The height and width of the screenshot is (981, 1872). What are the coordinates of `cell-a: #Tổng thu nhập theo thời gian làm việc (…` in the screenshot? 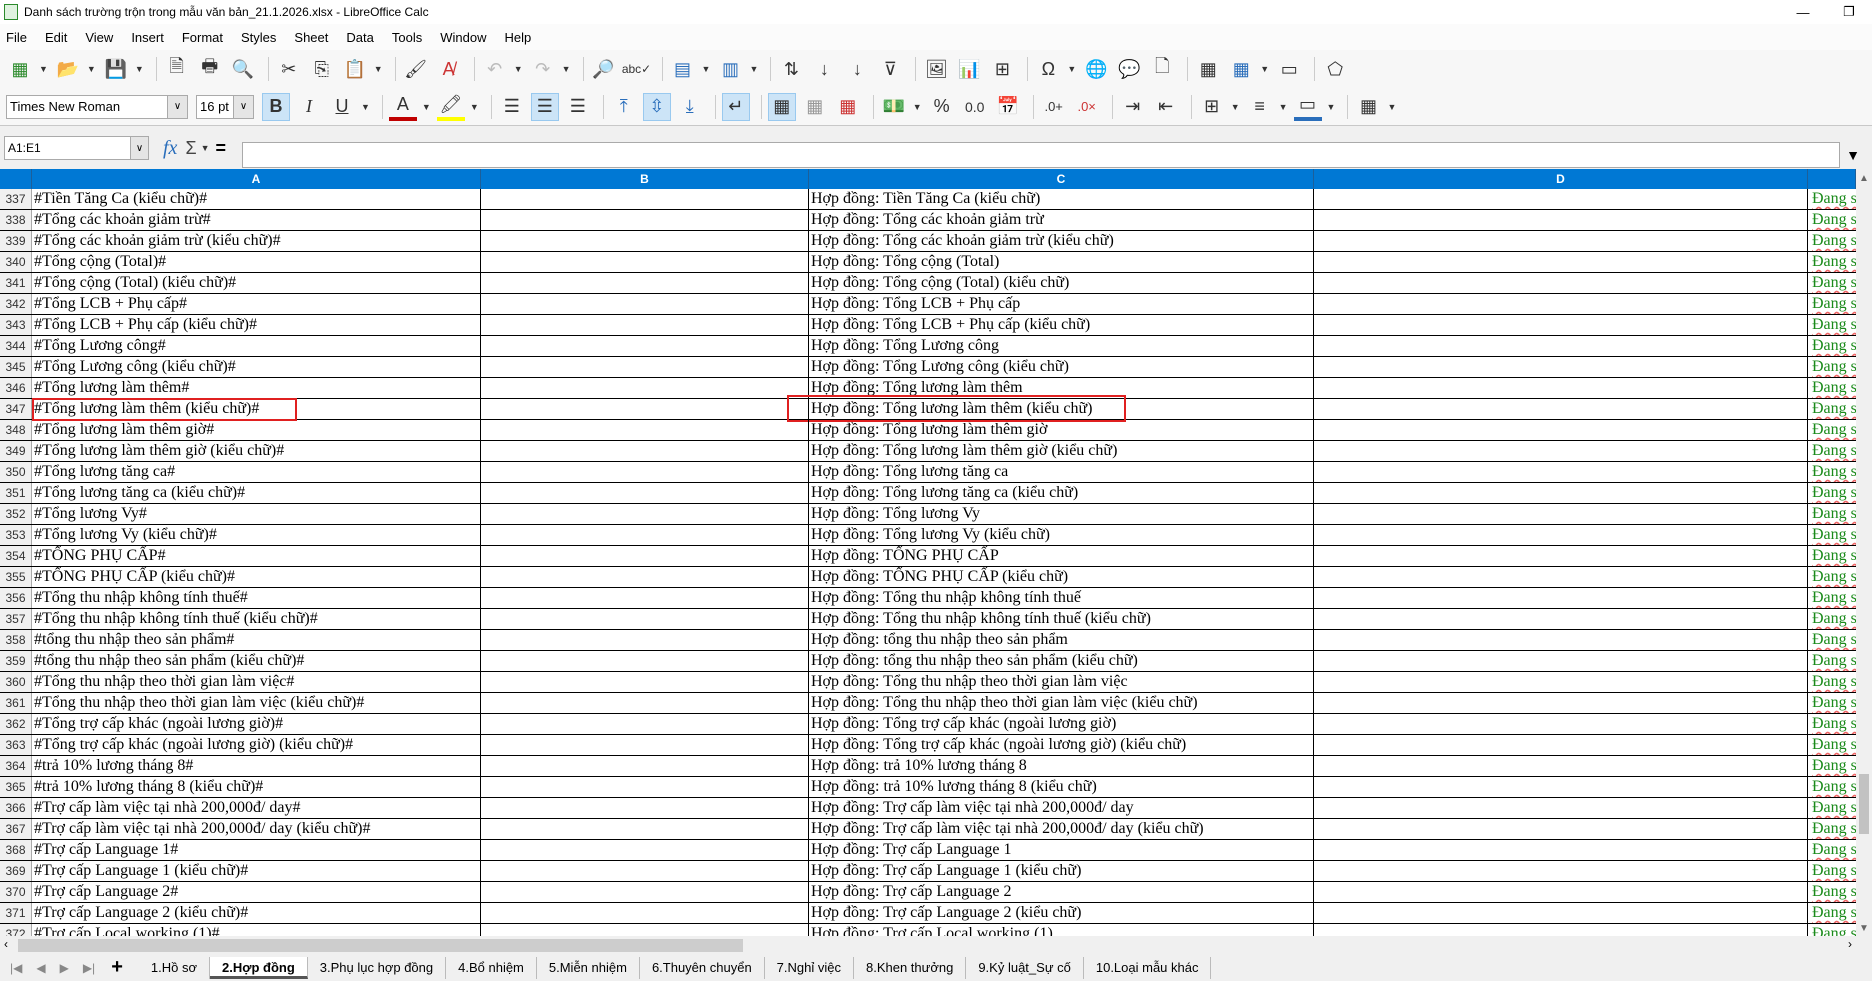 It's located at (256, 703).